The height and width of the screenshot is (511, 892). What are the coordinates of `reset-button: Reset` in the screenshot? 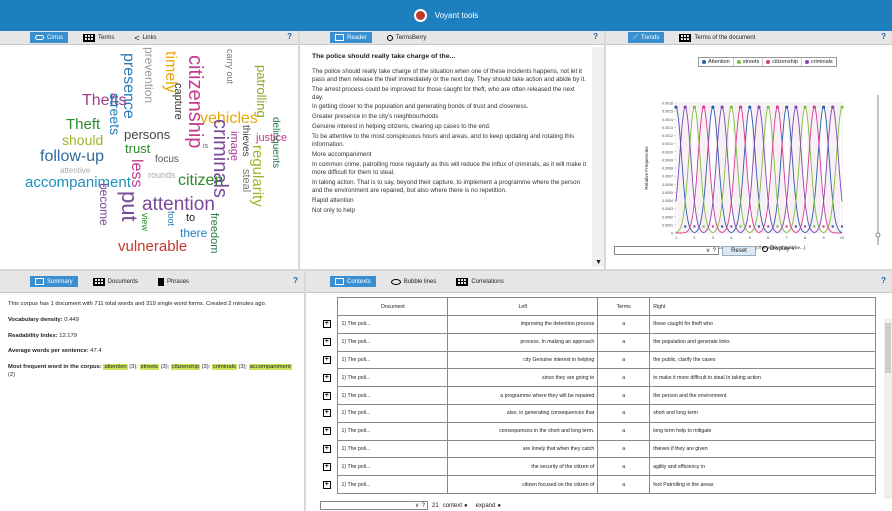 It's located at (739, 251).